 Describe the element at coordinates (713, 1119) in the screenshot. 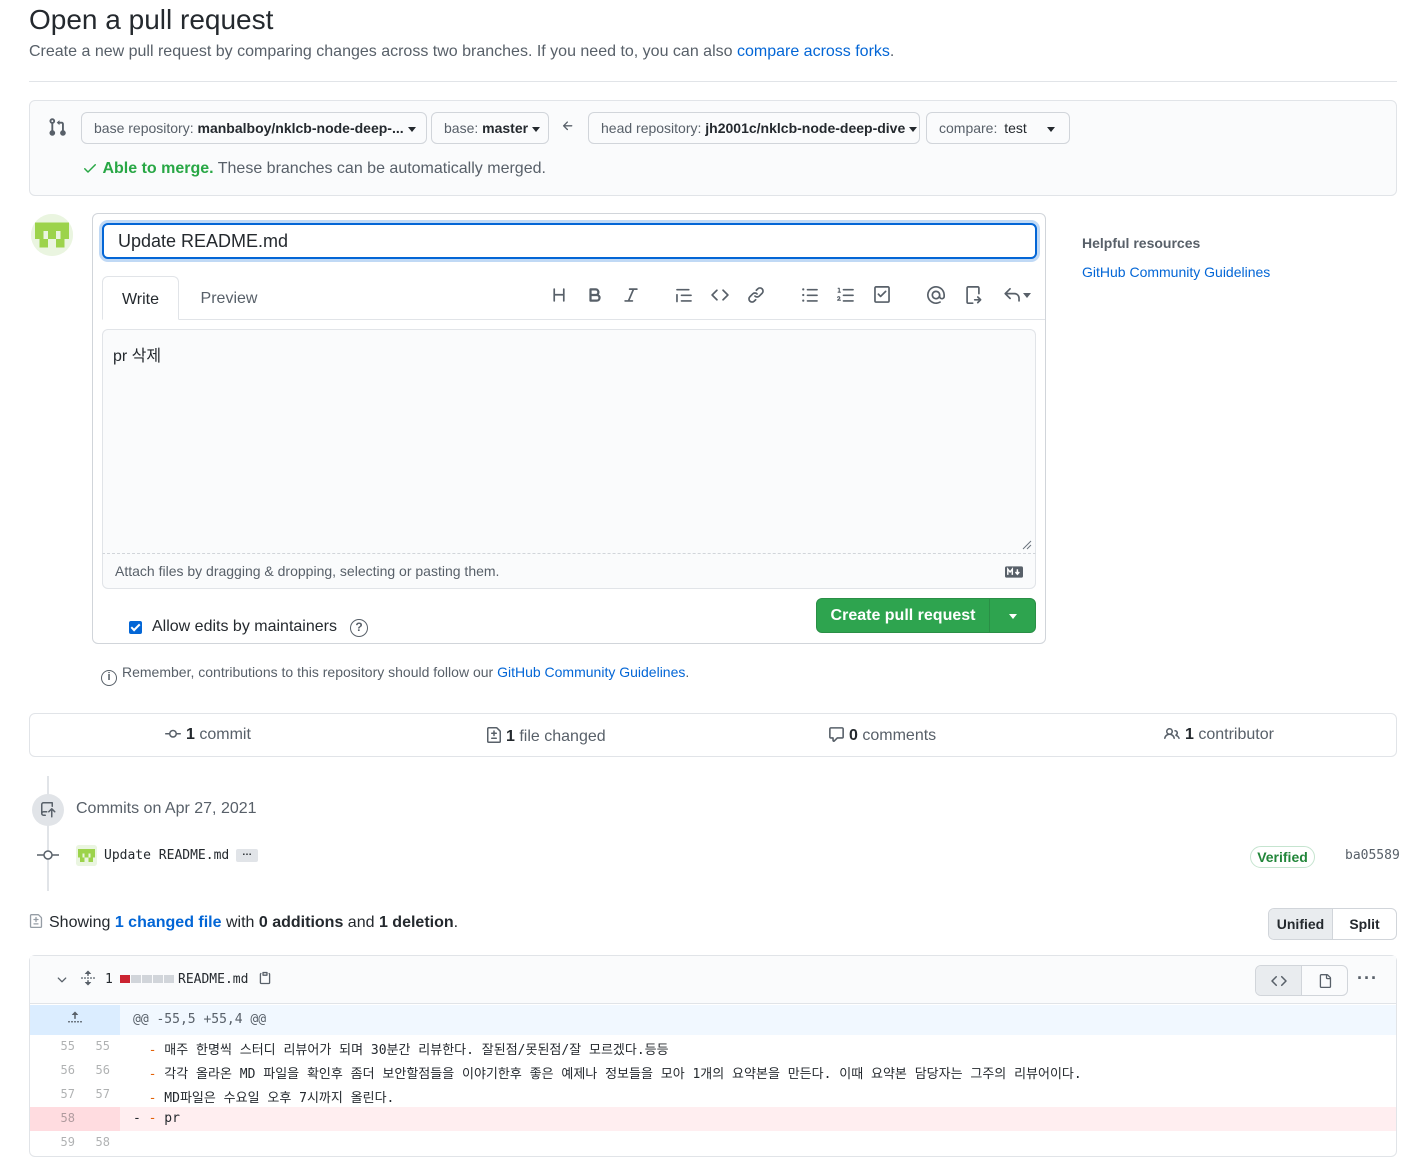

I see `diff-line-deleted: 58 - - pr` at that location.